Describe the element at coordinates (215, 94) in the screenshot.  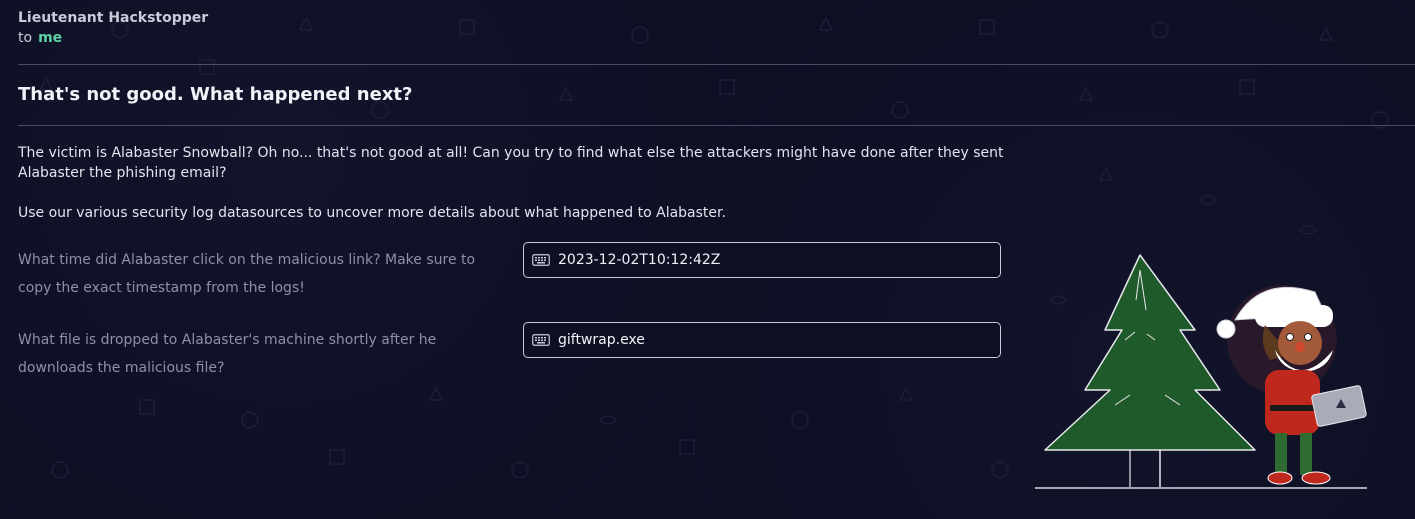
I see `page-title: That's not good. What happened next?` at that location.